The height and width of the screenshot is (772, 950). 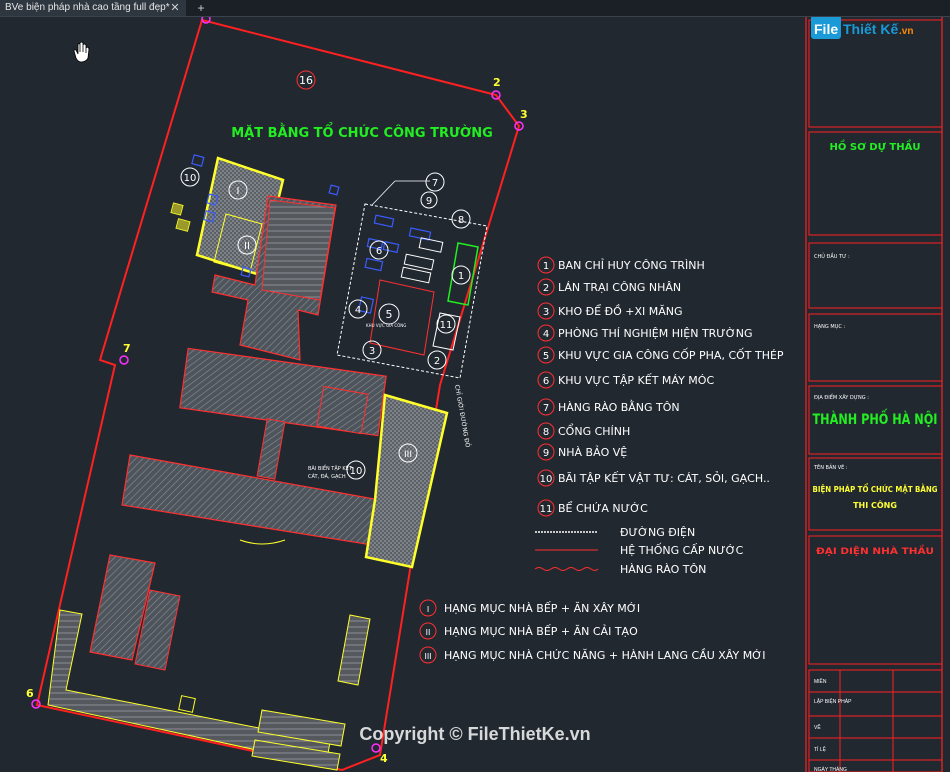 I want to click on copyright-watermark: Copyright © FileThietKe.vn, so click(x=474, y=734).